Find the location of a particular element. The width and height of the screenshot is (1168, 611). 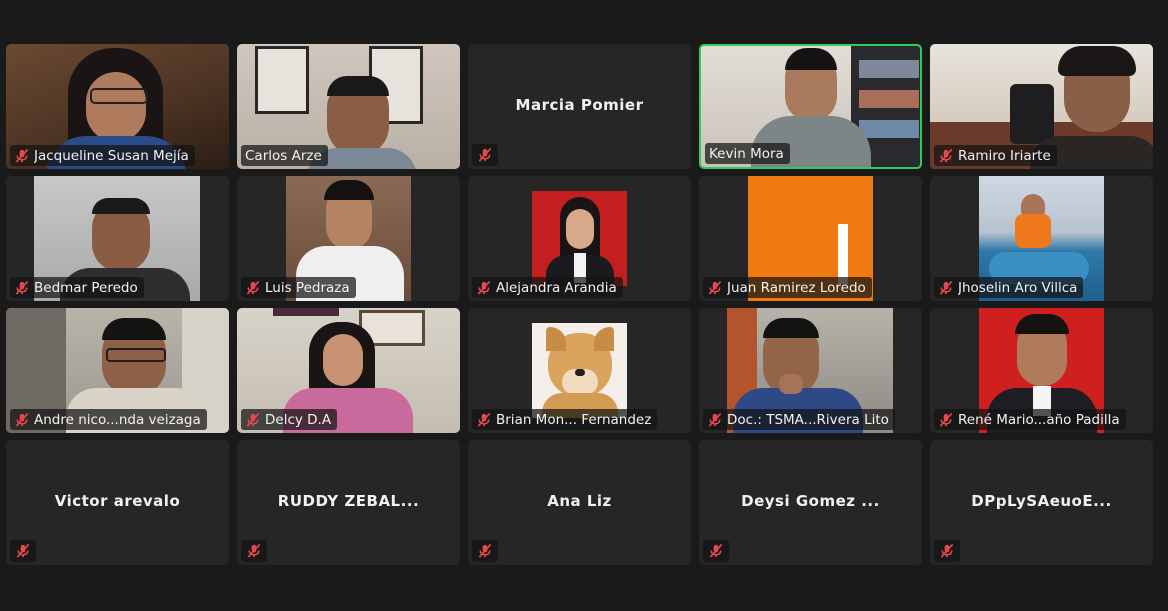

participant-tile-luis: Luis Pedraza is located at coordinates (348, 238).